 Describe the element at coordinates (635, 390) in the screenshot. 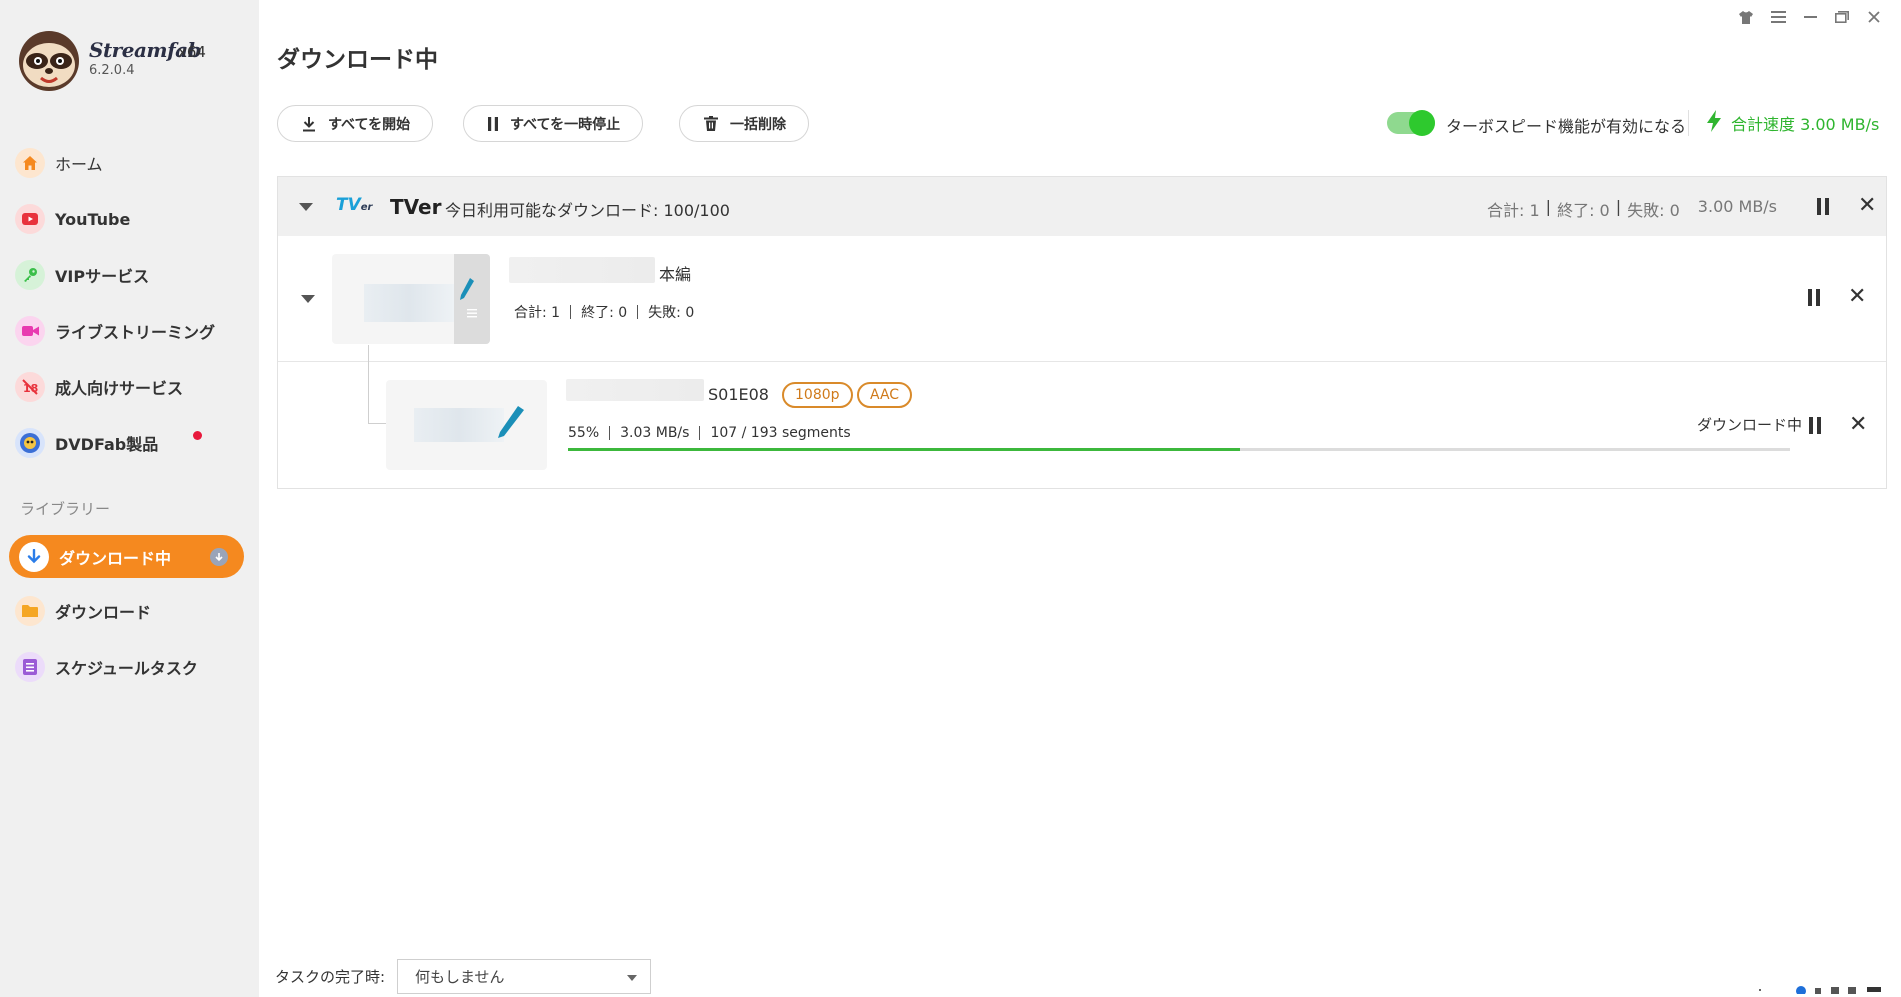

I see `episode-title-redacted` at that location.